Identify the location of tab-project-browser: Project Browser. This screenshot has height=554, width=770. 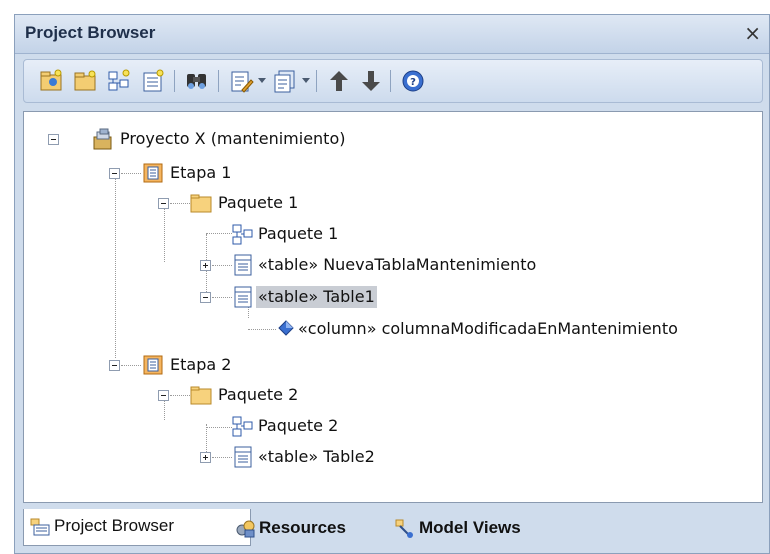
(137, 527).